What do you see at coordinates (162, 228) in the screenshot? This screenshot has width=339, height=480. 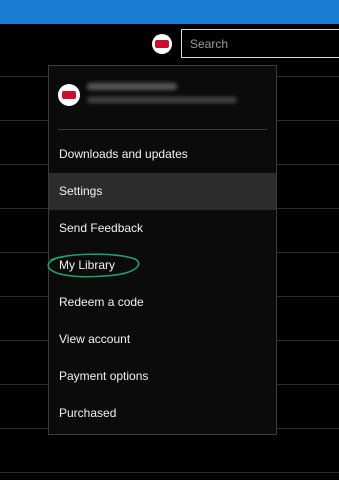 I see `menu-item-send-feedback: Send Feedback` at bounding box center [162, 228].